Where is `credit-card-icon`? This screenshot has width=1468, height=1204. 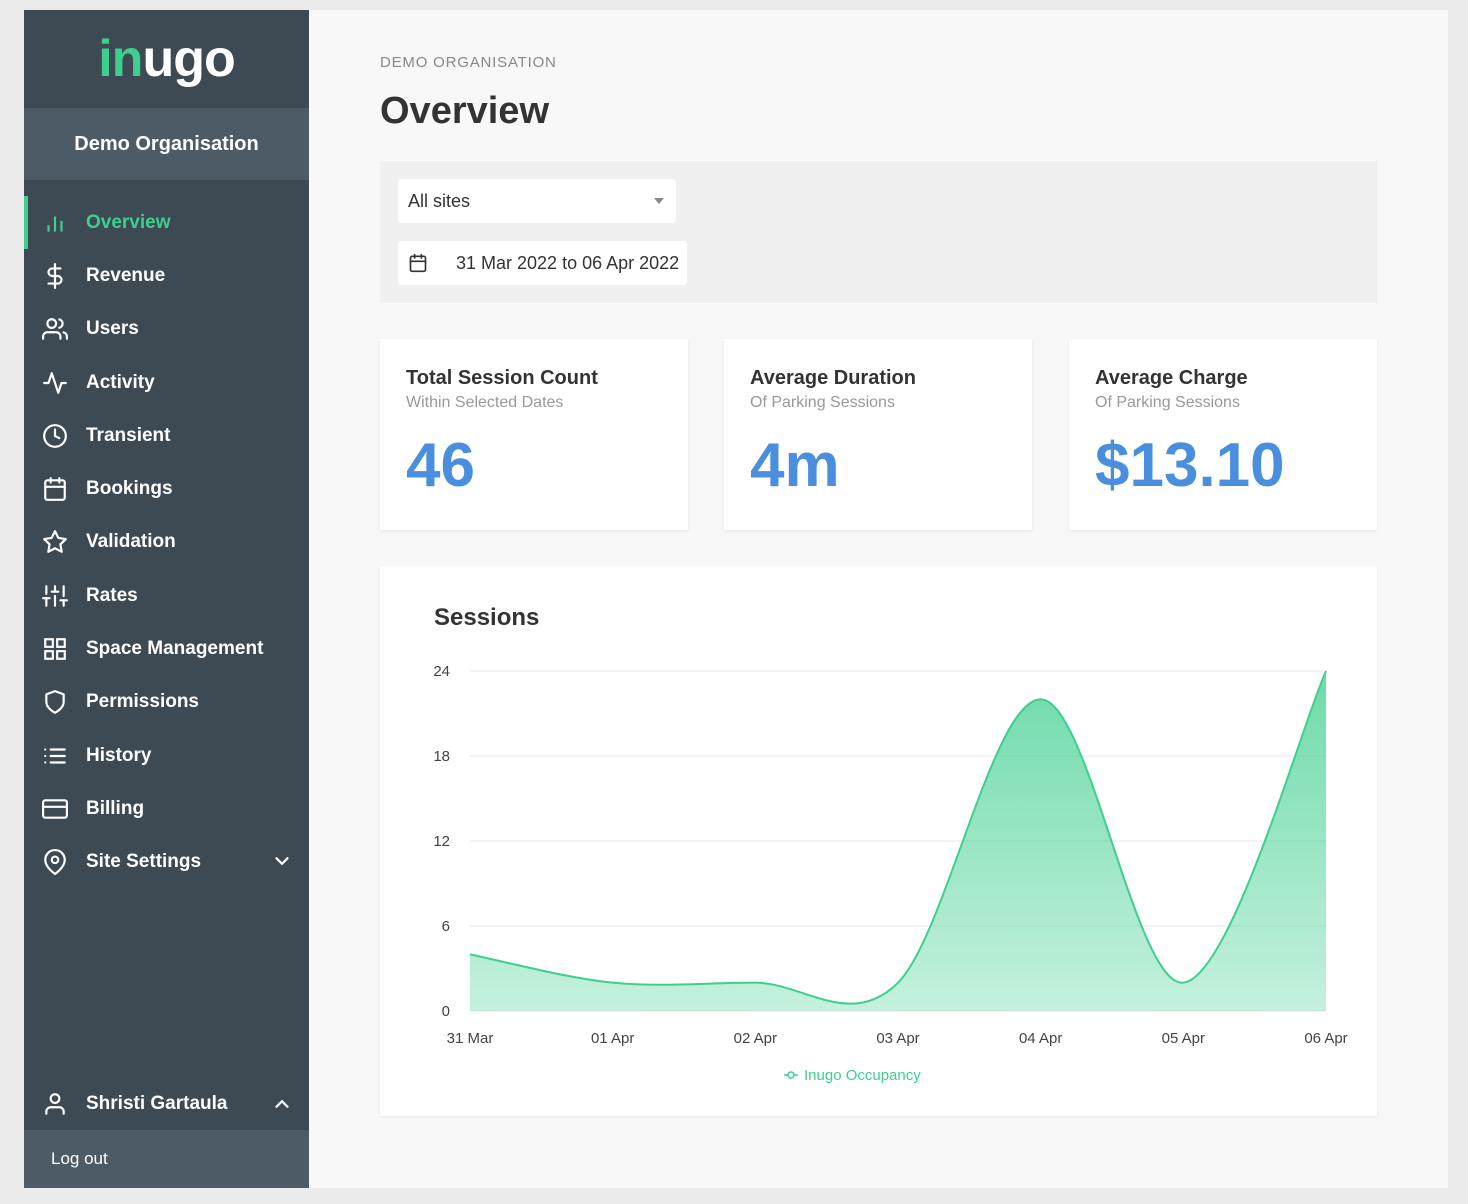 credit-card-icon is located at coordinates (55, 809).